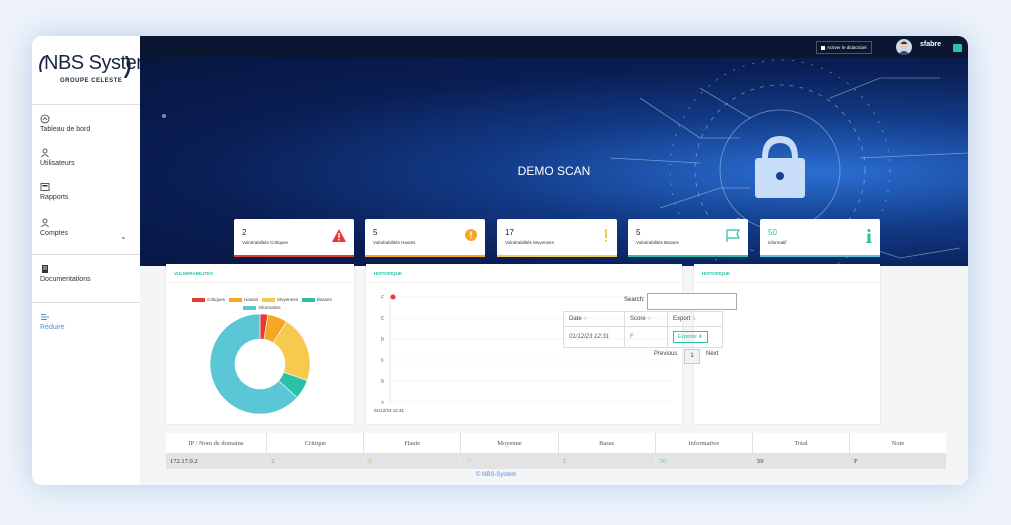 Image resolution: width=1011 pixels, height=525 pixels. I want to click on table-row: 01/12/23 12:31 F Exporter ⬇, so click(643, 337).